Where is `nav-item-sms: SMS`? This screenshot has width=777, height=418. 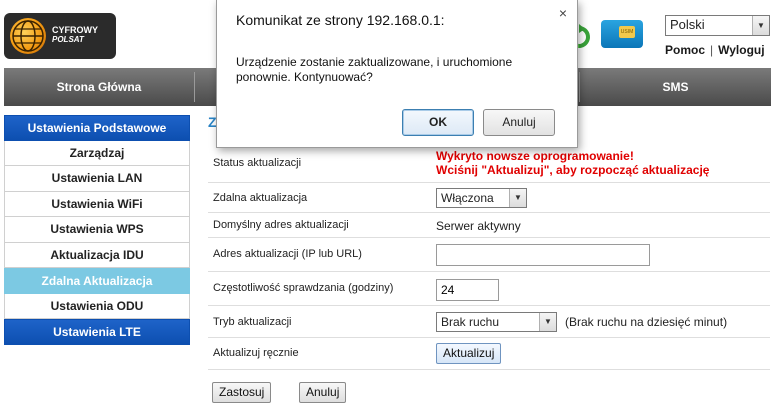
nav-item-sms: SMS is located at coordinates (675, 87).